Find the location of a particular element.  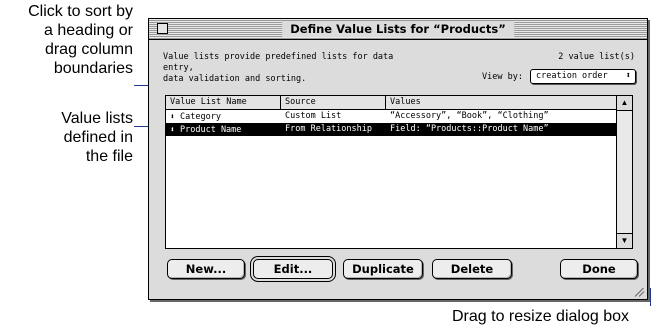

row-name: Product Name is located at coordinates (211, 130).